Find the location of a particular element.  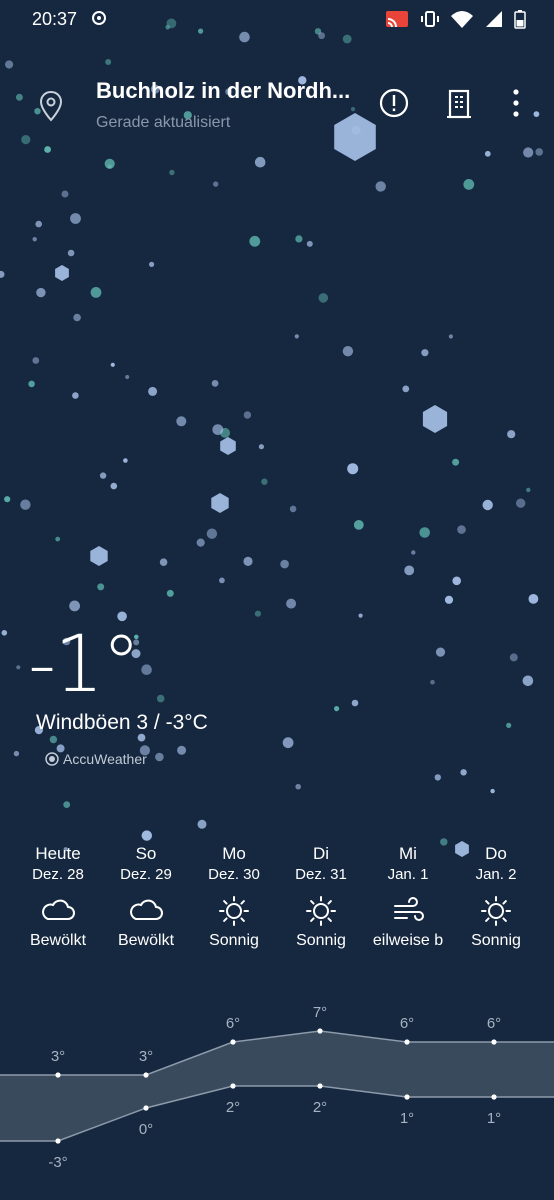

low-temperature-label: 2° is located at coordinates (320, 1107).